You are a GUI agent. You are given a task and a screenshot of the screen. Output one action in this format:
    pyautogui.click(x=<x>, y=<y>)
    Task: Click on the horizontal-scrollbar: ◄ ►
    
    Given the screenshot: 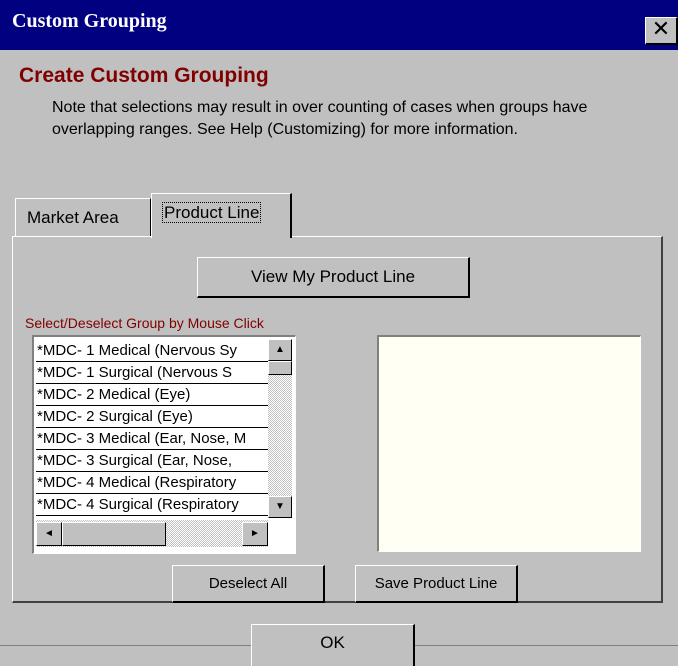 What is the action you would take?
    pyautogui.click(x=152, y=533)
    